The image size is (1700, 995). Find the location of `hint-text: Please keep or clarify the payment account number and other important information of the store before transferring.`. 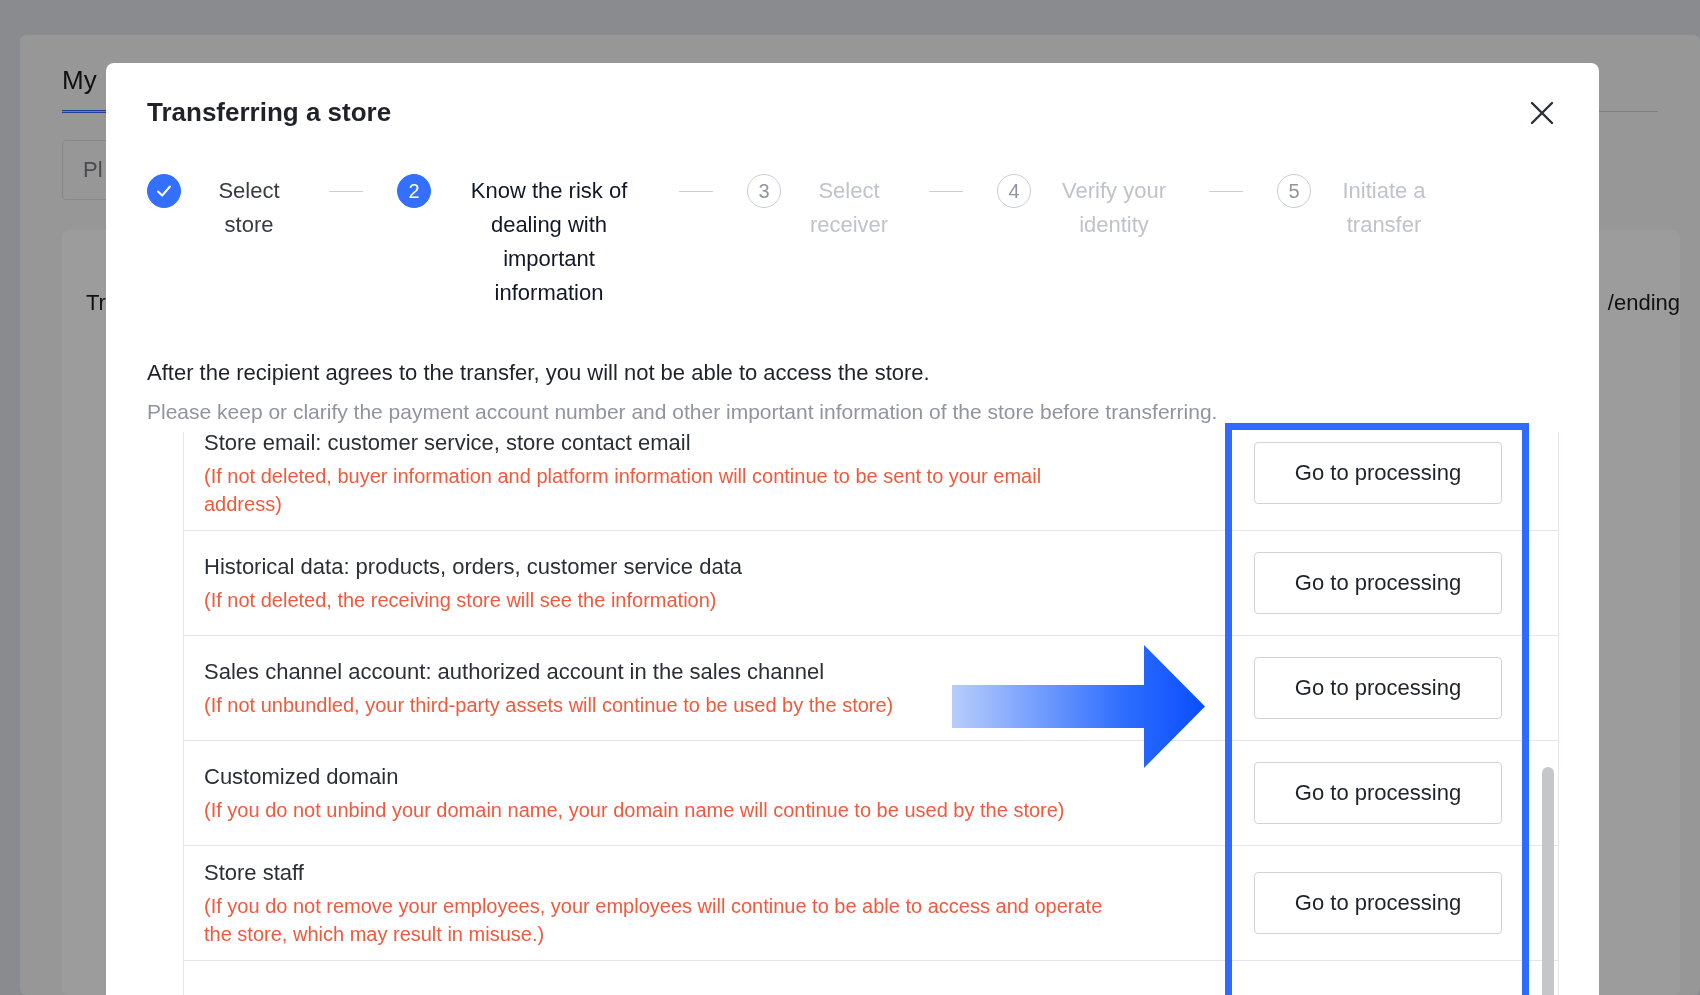

hint-text: Please keep or clarify the payment account number and other important information of the store before transferring. is located at coordinates (683, 412).